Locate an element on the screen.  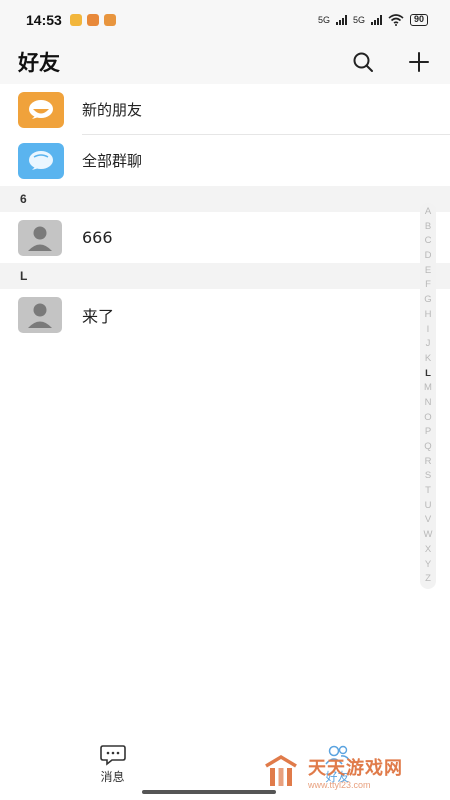
battery-level: 90 is located at coordinates (418, 19).